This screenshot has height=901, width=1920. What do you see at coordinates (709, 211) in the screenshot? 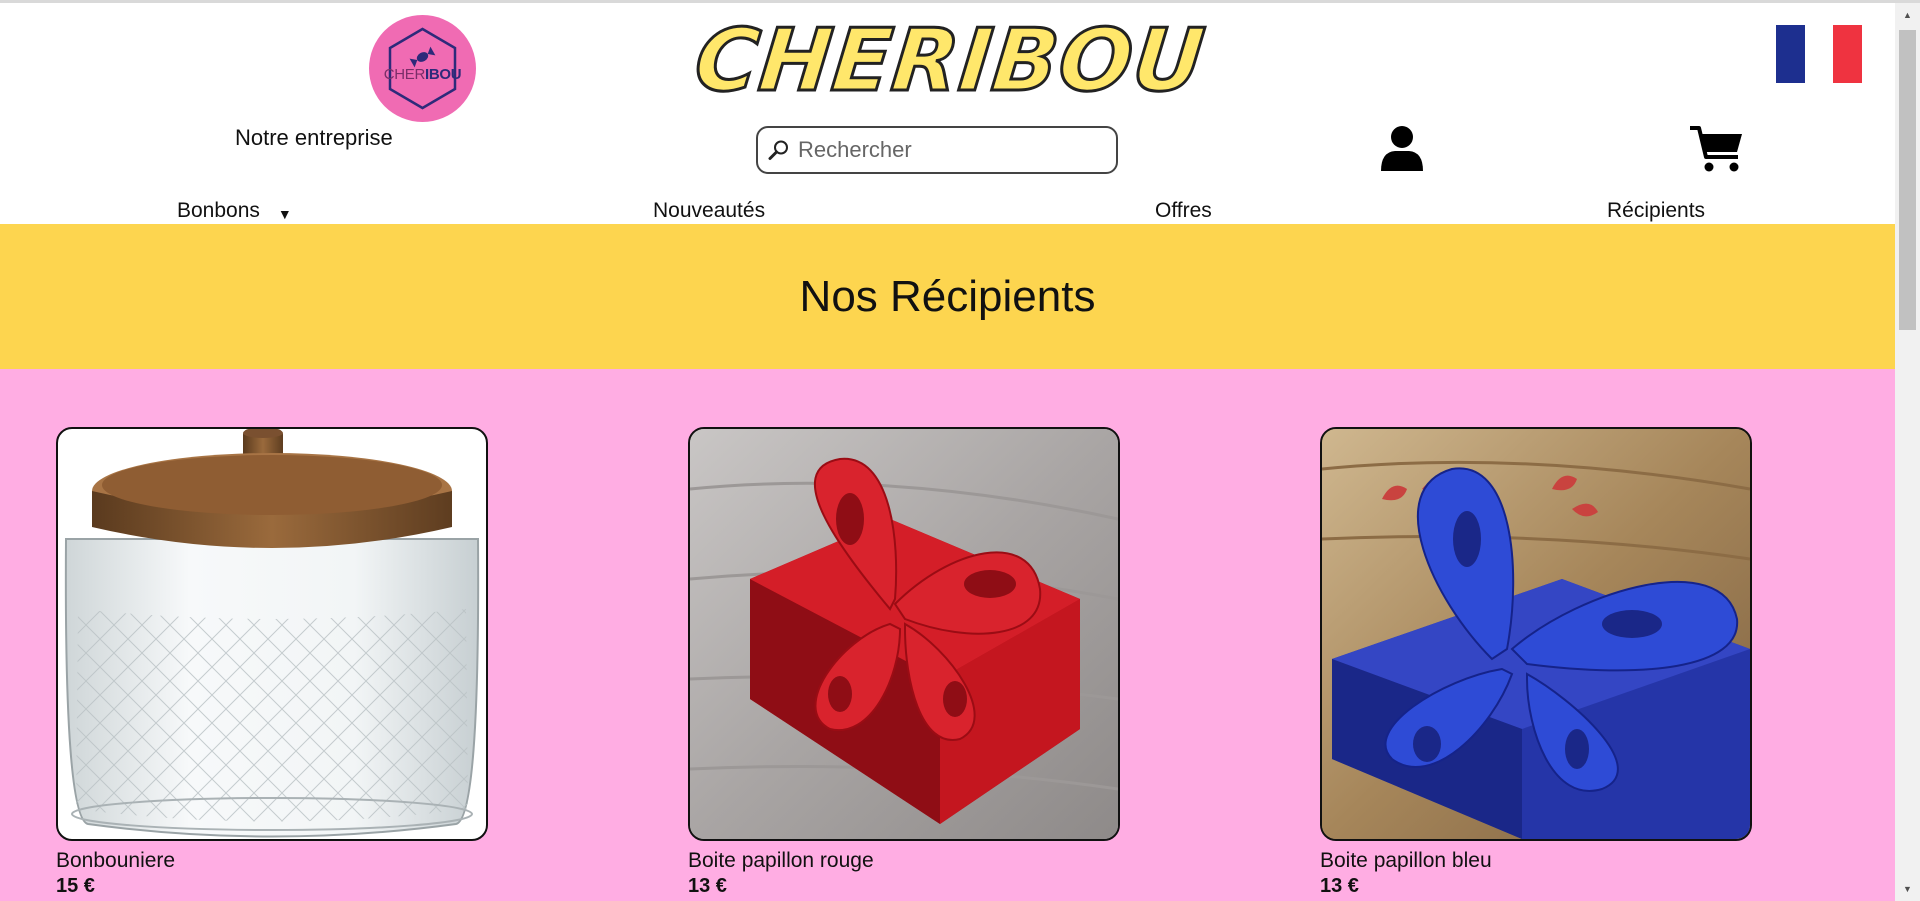
I see `nav-item-nouveautes: Nouveautés` at bounding box center [709, 211].